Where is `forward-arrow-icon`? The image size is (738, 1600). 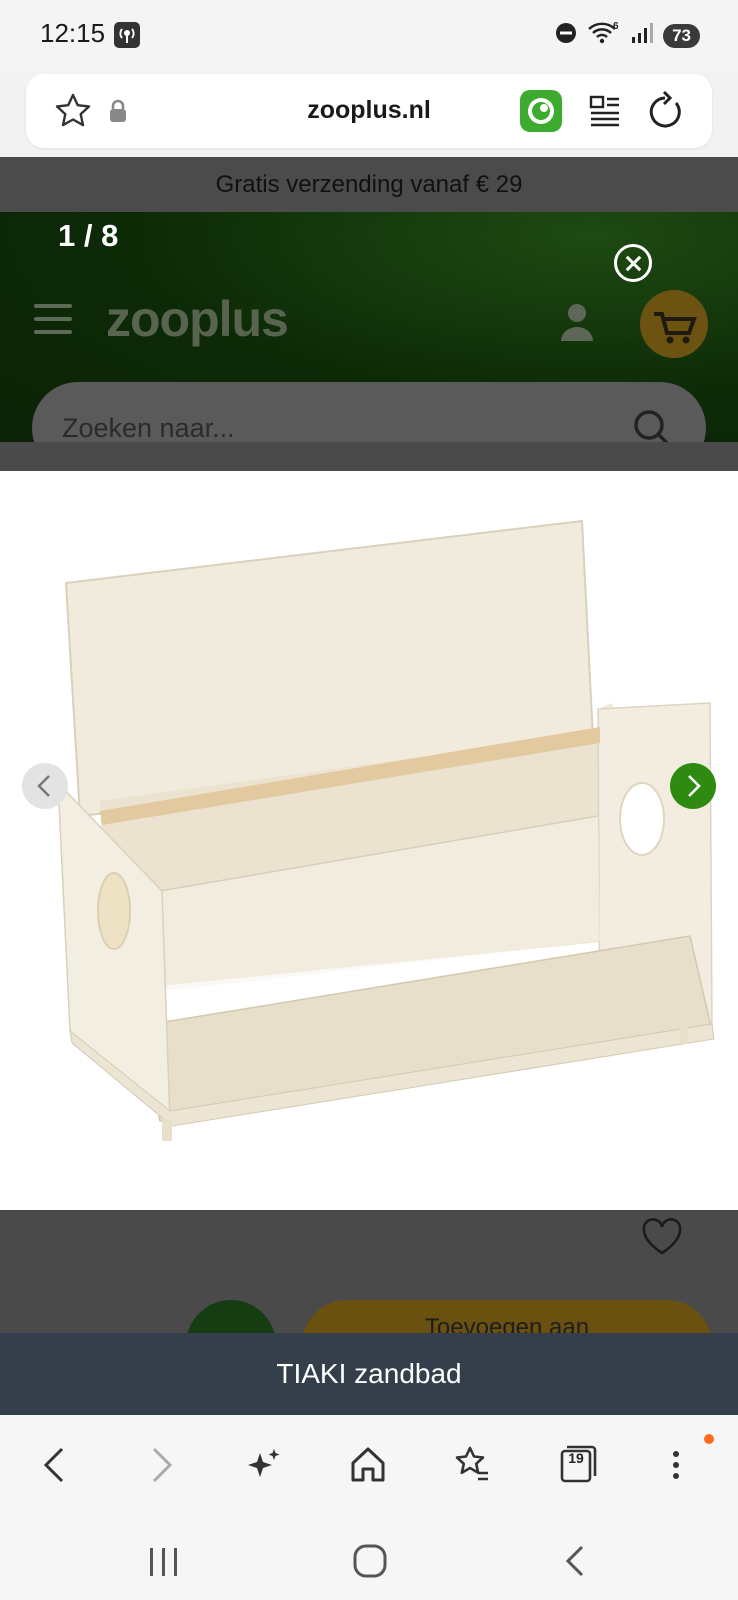 forward-arrow-icon is located at coordinates (160, 1467).